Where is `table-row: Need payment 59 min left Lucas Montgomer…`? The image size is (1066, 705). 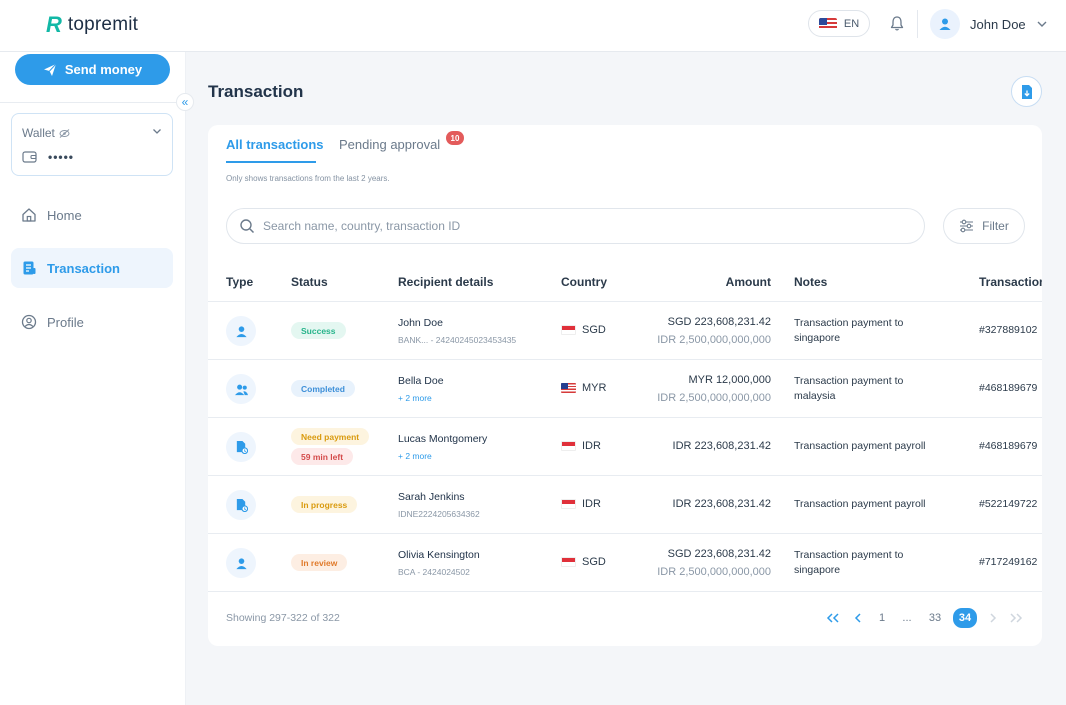 table-row: Need payment 59 min left Lucas Montgomer… is located at coordinates (625, 447).